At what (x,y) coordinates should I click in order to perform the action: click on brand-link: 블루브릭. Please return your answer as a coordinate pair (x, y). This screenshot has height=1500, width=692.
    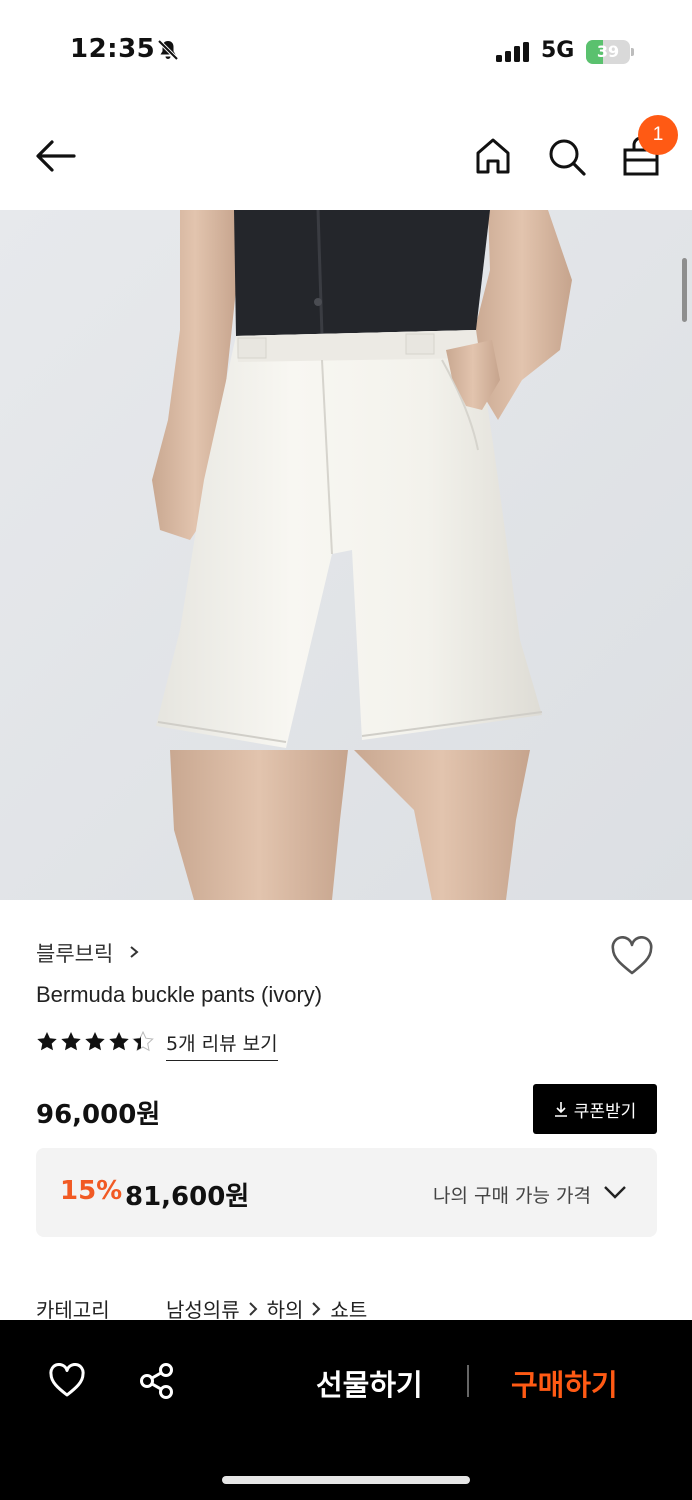
    Looking at the image, I should click on (74, 953).